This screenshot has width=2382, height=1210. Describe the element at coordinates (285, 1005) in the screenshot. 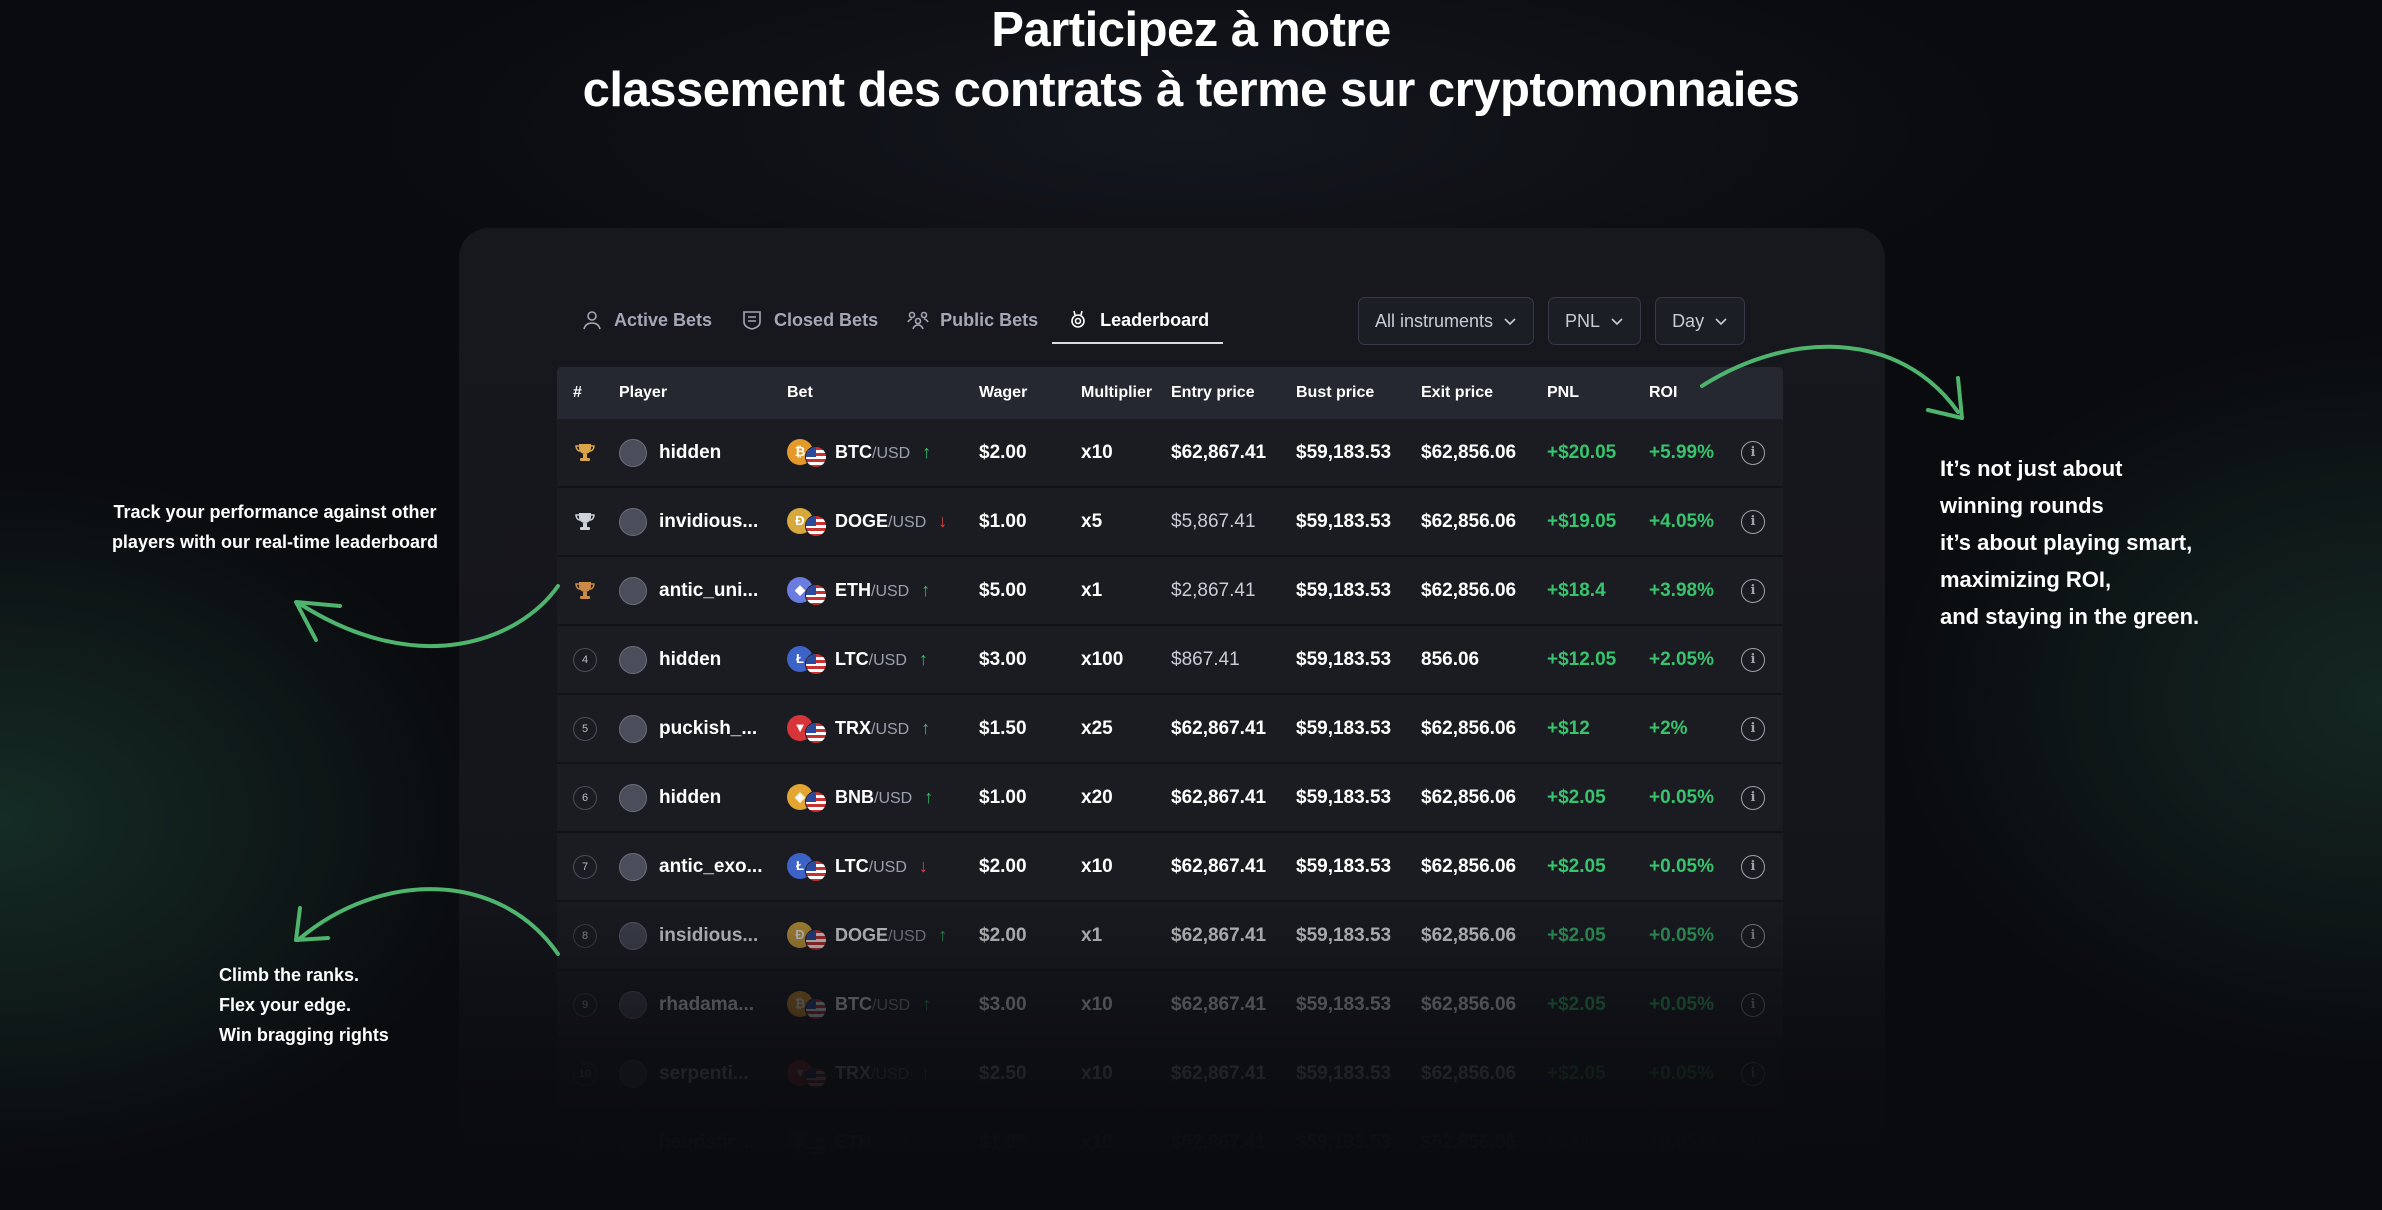

I see `note-line: Flex your edge.` at that location.